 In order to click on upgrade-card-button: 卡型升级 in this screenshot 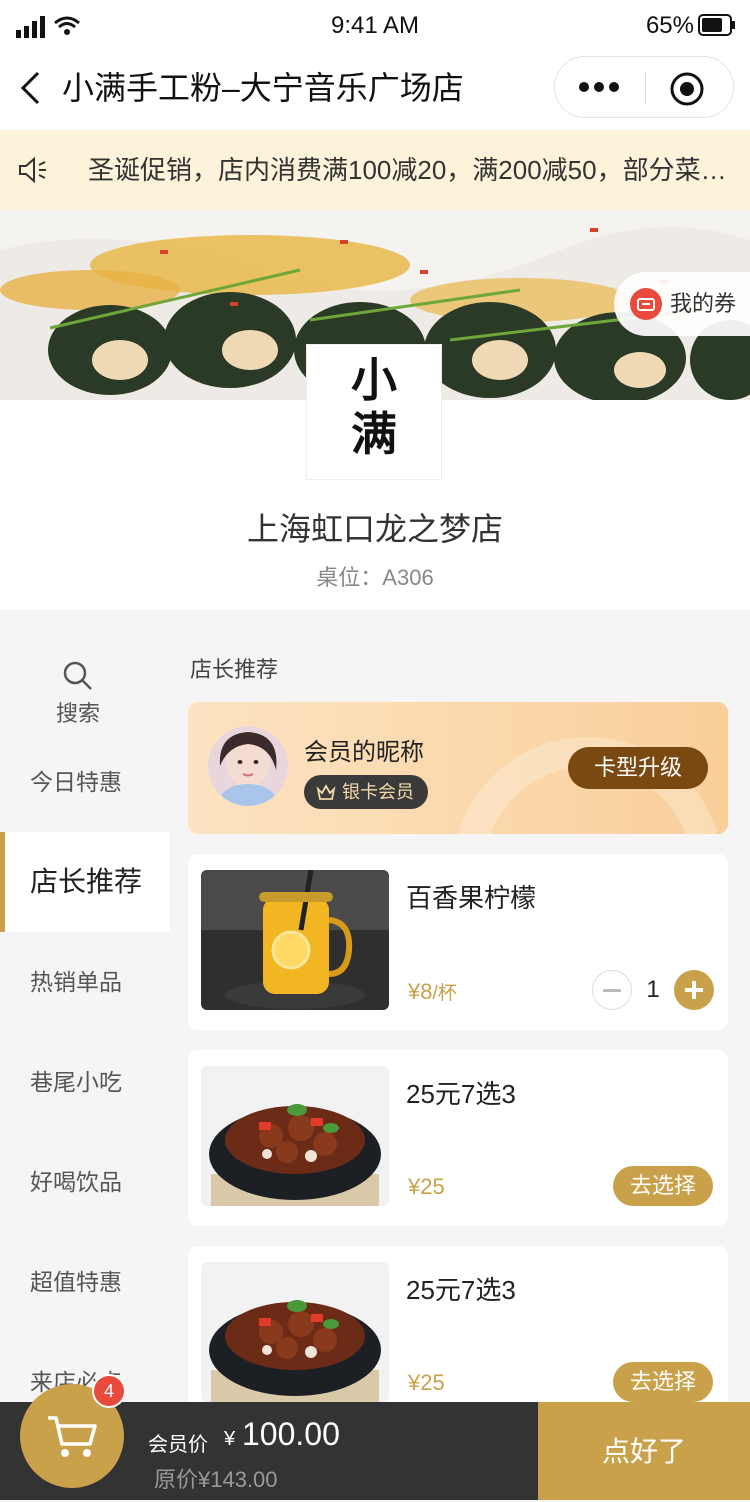, I will do `click(638, 768)`.